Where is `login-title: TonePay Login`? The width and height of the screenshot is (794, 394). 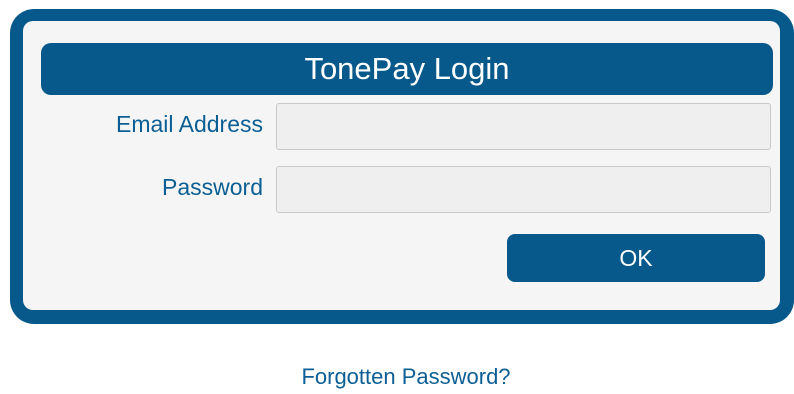
login-title: TonePay Login is located at coordinates (407, 69).